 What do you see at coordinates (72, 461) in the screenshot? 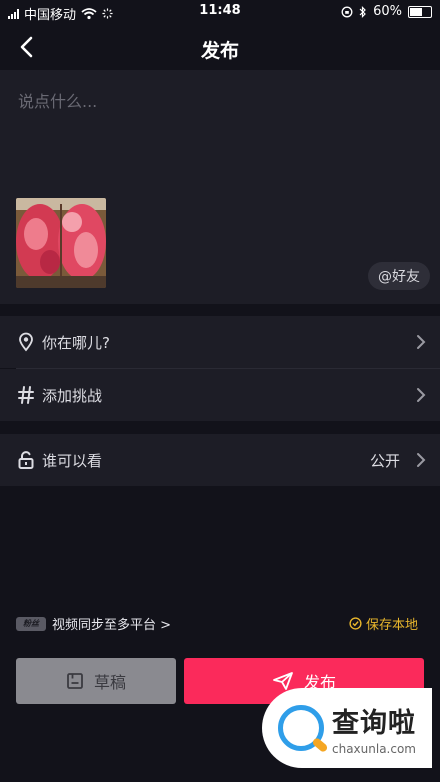
I see `visibility-label: 谁可以看` at bounding box center [72, 461].